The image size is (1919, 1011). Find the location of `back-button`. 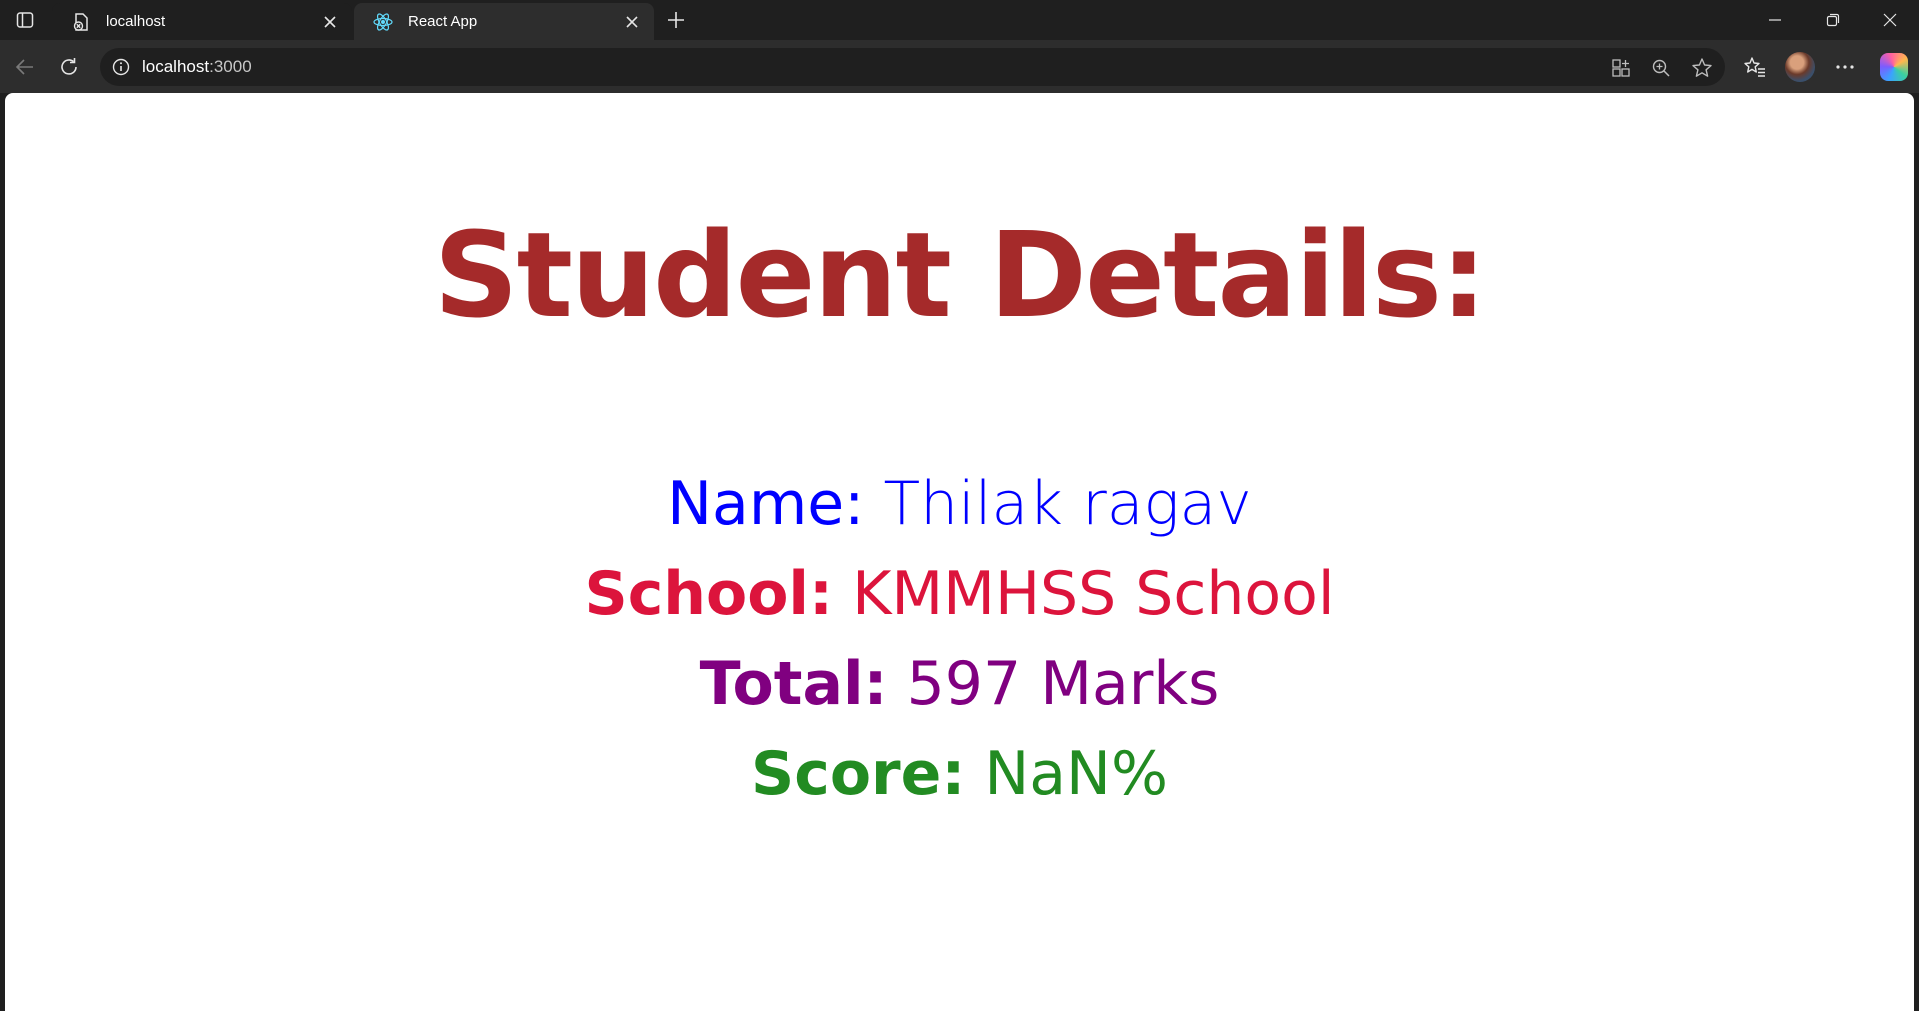

back-button is located at coordinates (25, 67).